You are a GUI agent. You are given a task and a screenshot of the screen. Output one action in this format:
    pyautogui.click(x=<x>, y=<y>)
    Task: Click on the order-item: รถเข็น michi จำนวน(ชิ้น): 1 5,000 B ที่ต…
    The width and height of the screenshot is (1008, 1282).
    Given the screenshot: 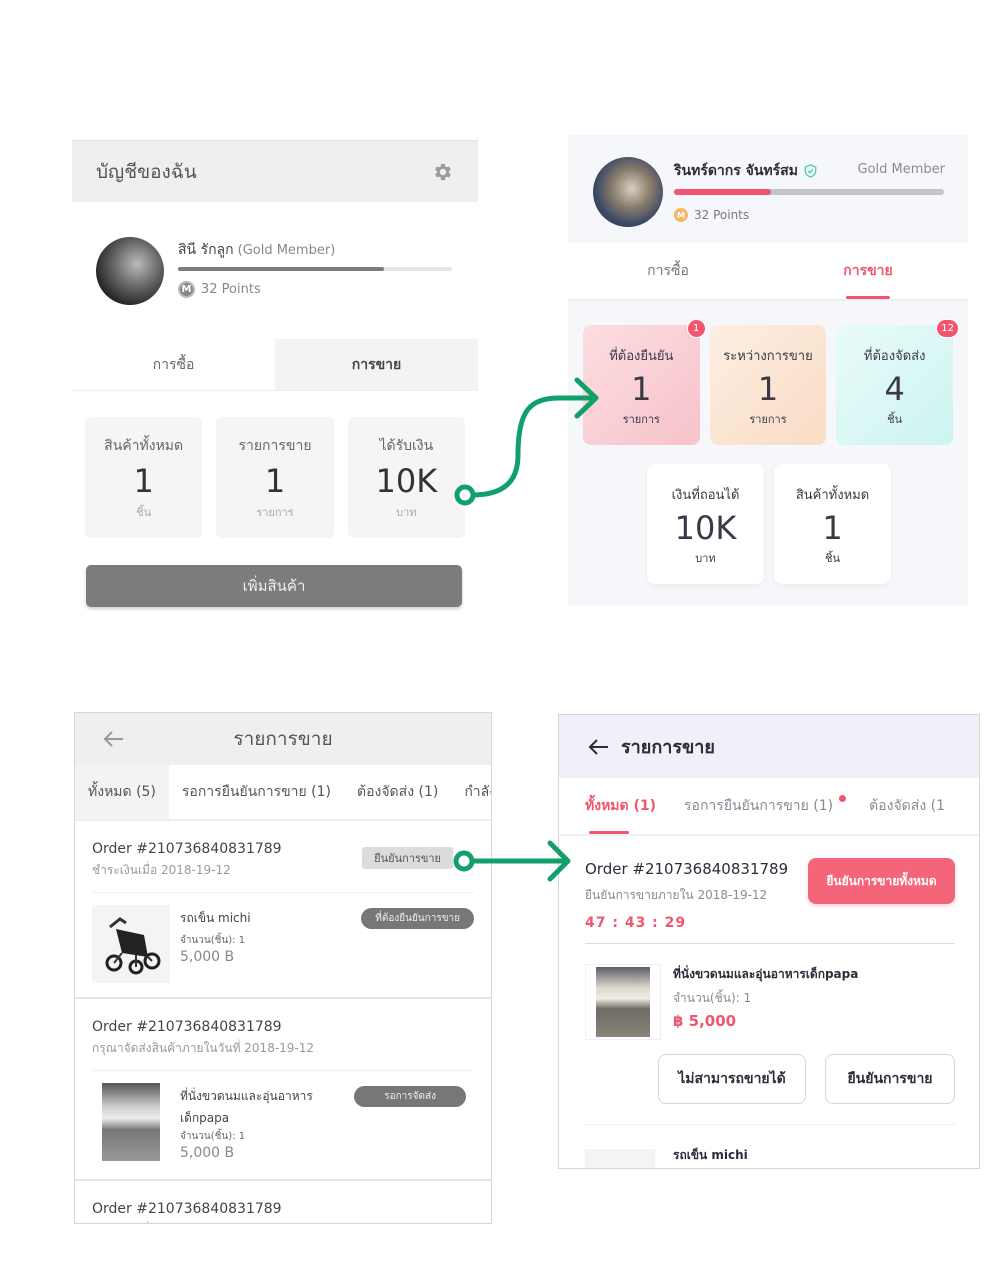 What is the action you would take?
    pyautogui.click(x=283, y=945)
    